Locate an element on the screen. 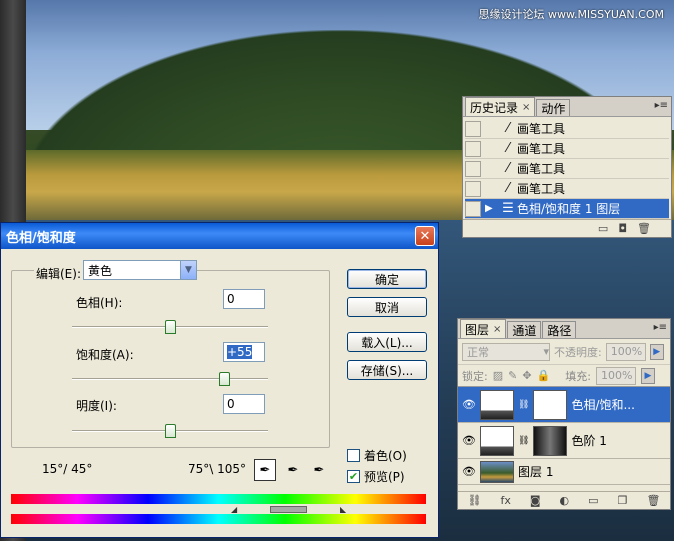 This screenshot has width=674, height=541. lightness-label: 明度(I): is located at coordinates (96, 406).